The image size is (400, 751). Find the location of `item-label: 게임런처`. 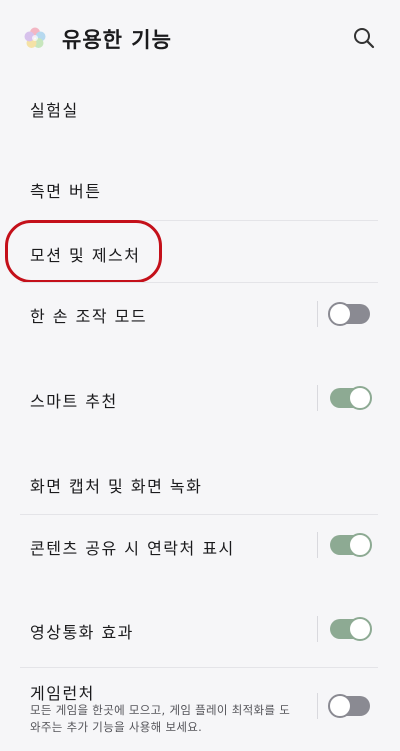

item-label: 게임런처 is located at coordinates (62, 693).